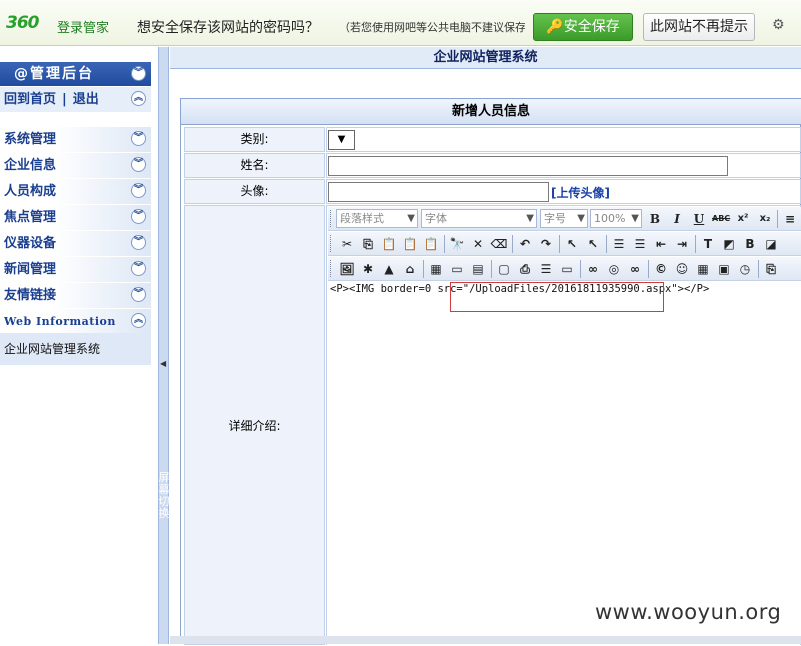 Image resolution: width=801 pixels, height=646 pixels. Describe the element at coordinates (30, 99) in the screenshot. I see `home-link: 回到首页` at that location.